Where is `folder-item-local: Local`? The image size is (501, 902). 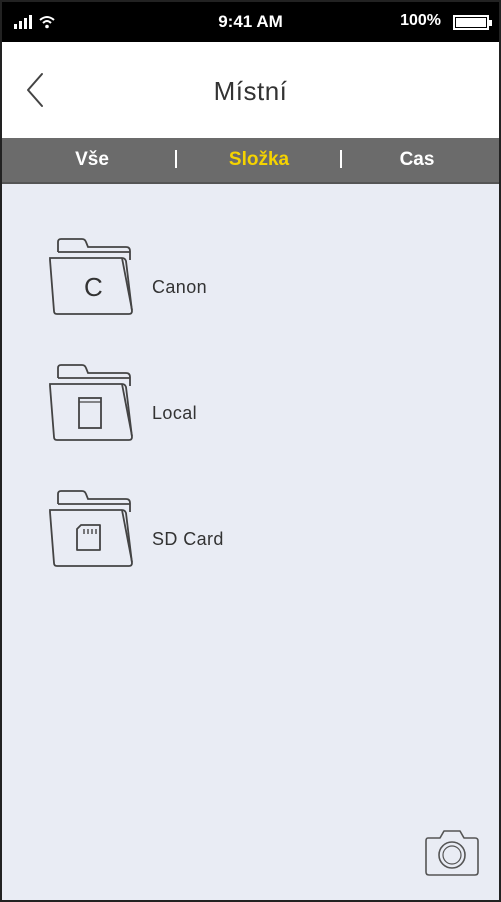
folder-item-local: Local is located at coordinates (256, 412).